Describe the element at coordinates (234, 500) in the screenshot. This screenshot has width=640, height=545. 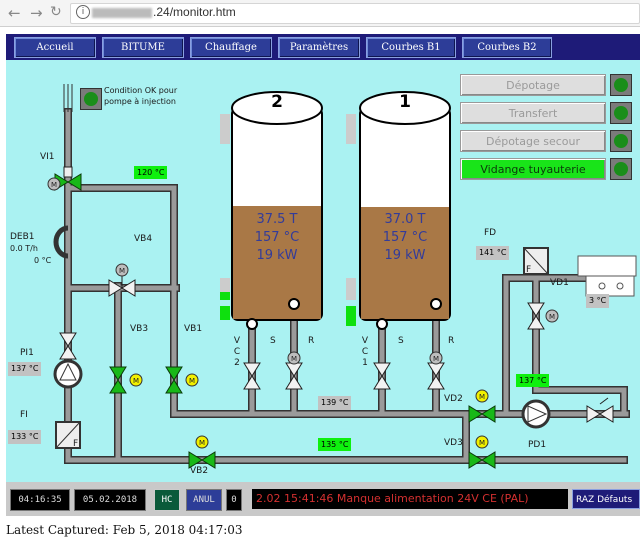
I see `alarm-counter: 0` at that location.